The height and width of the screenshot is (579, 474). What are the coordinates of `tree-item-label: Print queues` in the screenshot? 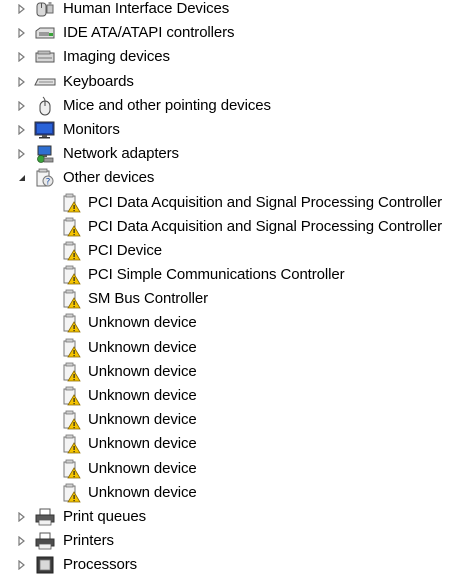 It's located at (105, 516).